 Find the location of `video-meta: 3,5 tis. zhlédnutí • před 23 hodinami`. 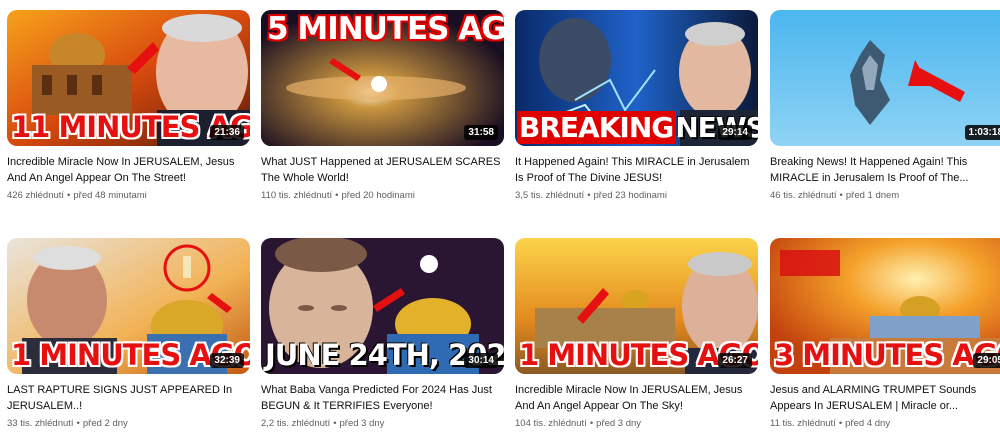

video-meta: 3,5 tis. zhlédnutí • před 23 hodinami is located at coordinates (636, 195).